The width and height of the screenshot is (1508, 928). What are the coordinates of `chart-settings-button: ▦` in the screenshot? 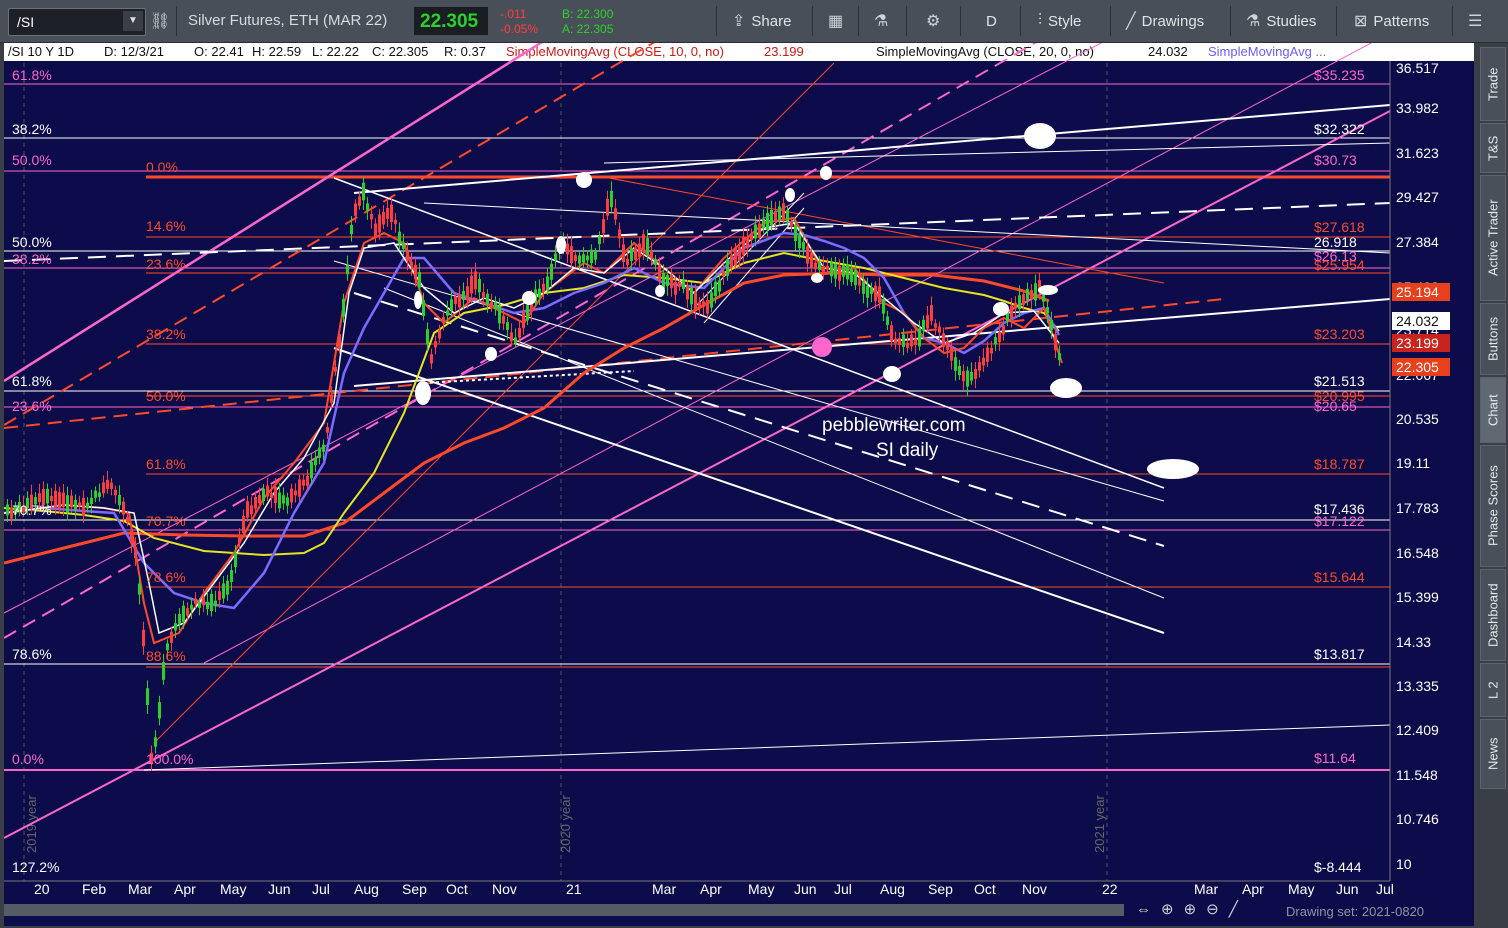 It's located at (835, 21).